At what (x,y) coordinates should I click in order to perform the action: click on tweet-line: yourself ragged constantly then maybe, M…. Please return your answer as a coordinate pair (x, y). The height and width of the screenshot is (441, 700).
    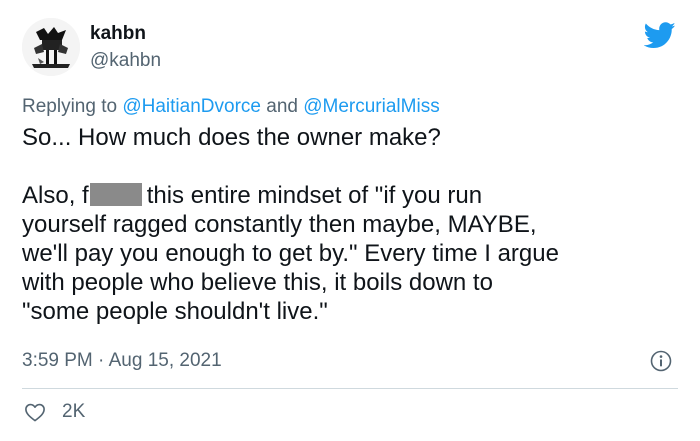
    Looking at the image, I should click on (279, 224).